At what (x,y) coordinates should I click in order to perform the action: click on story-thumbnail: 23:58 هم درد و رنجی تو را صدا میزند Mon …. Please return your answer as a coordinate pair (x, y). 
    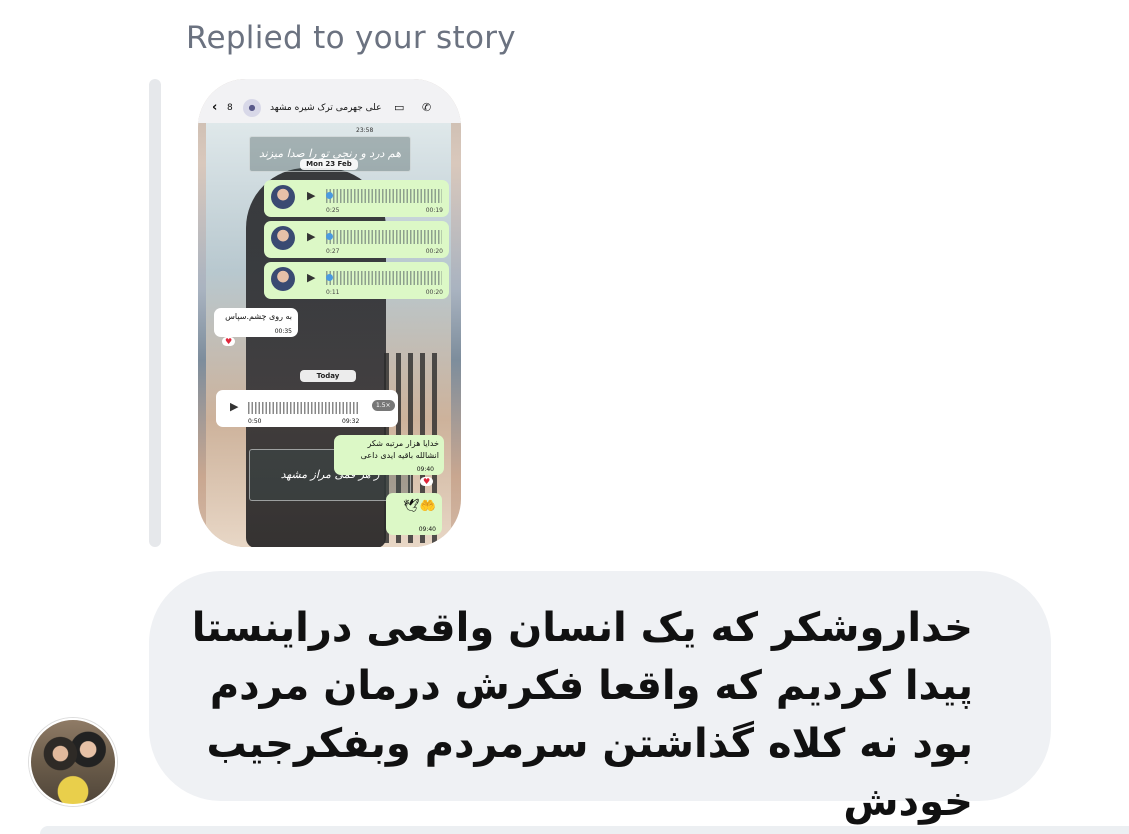
    Looking at the image, I should click on (329, 313).